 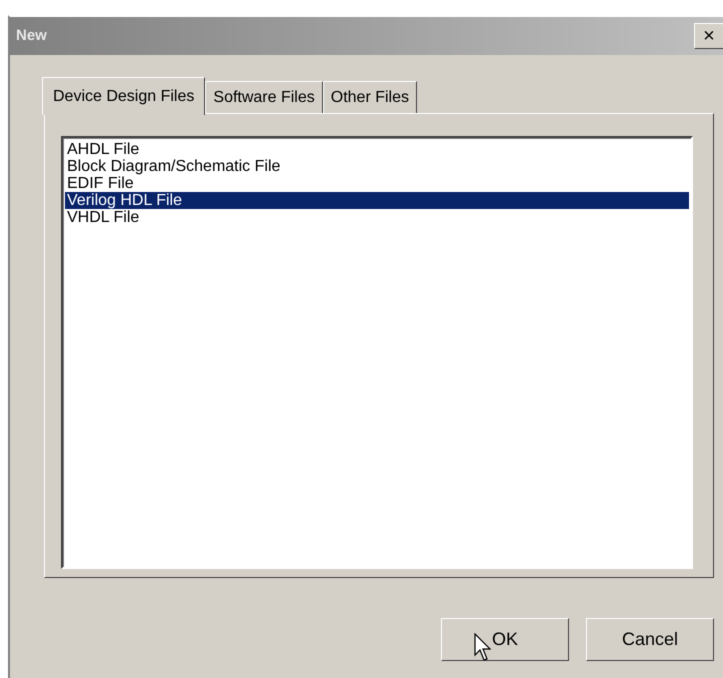 What do you see at coordinates (370, 97) in the screenshot?
I see `tab: Other Files` at bounding box center [370, 97].